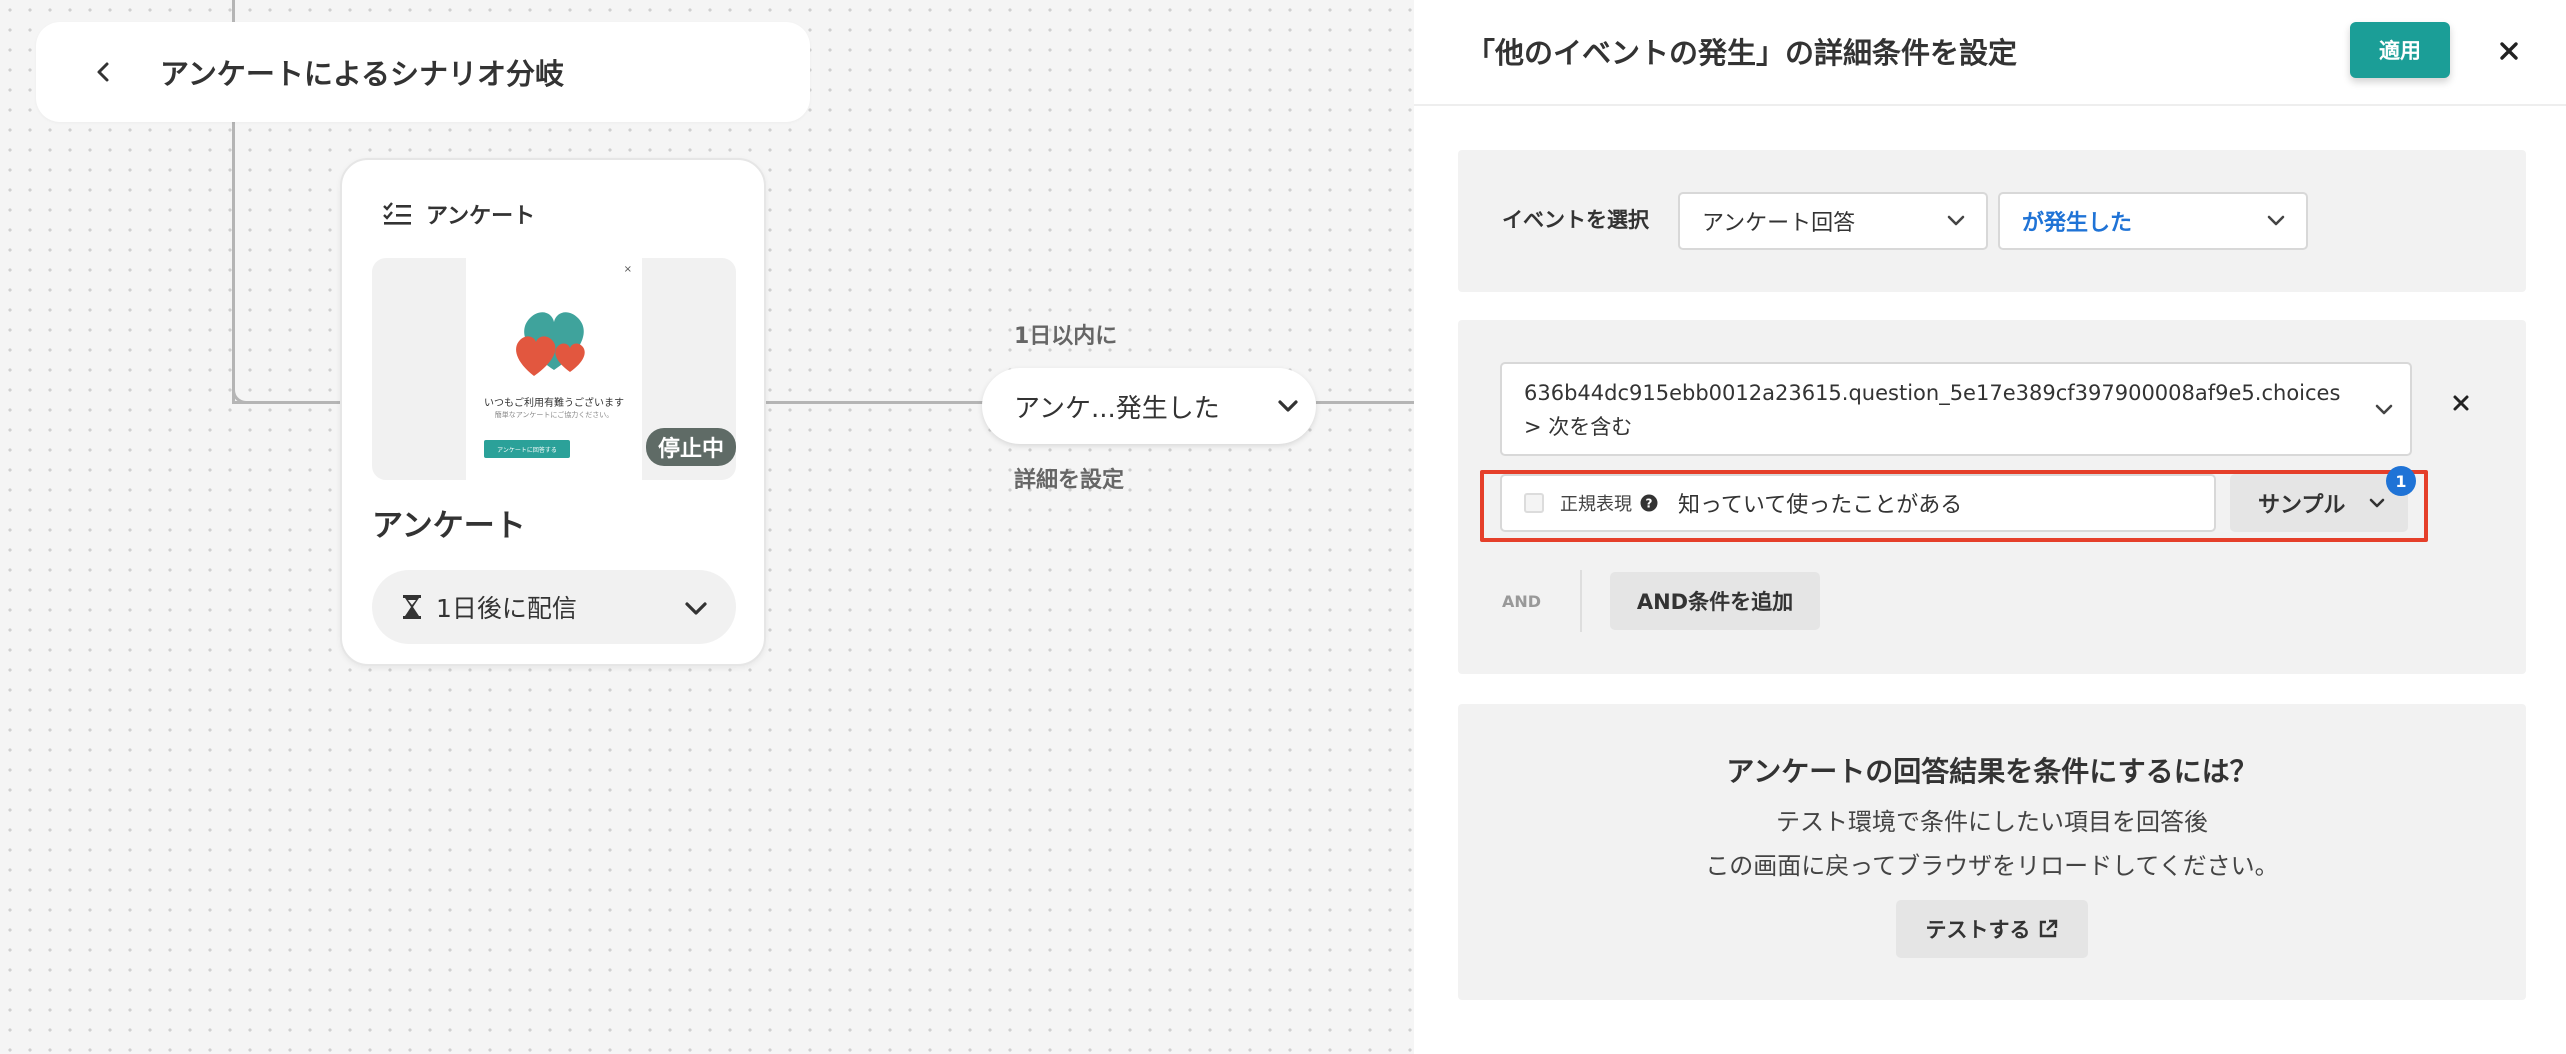  Describe the element at coordinates (1742, 53) in the screenshot. I see `panel-title: 「他のイベントの発生」の詳細条件を設定` at that location.